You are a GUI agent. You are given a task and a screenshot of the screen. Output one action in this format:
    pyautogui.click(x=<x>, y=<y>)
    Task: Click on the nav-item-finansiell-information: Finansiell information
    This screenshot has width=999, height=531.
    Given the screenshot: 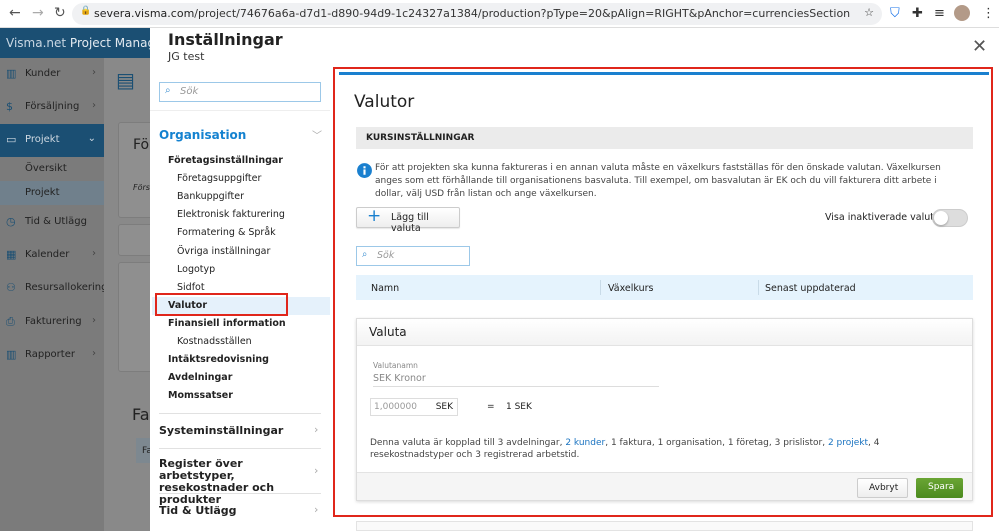 What is the action you would take?
    pyautogui.click(x=241, y=324)
    